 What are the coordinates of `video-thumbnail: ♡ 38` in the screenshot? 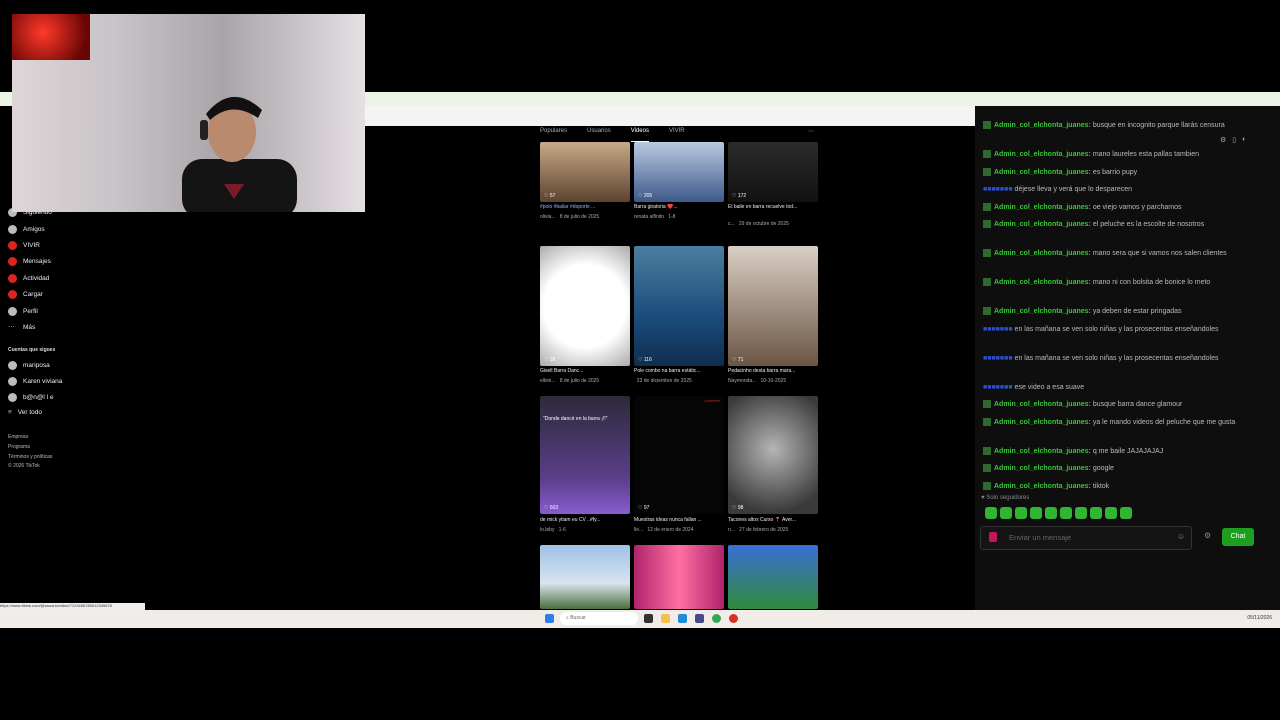 It's located at (585, 306).